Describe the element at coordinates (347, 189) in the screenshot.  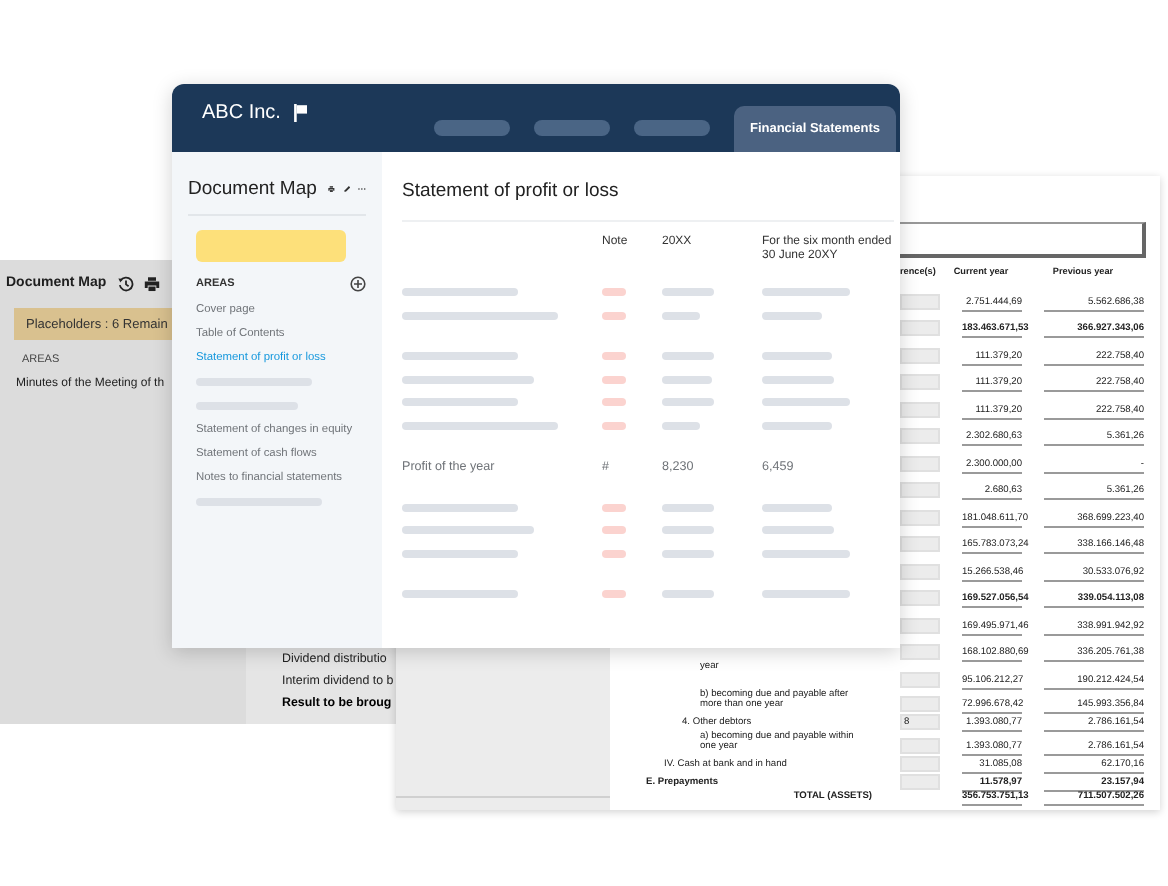
I see `pencil-icon` at that location.